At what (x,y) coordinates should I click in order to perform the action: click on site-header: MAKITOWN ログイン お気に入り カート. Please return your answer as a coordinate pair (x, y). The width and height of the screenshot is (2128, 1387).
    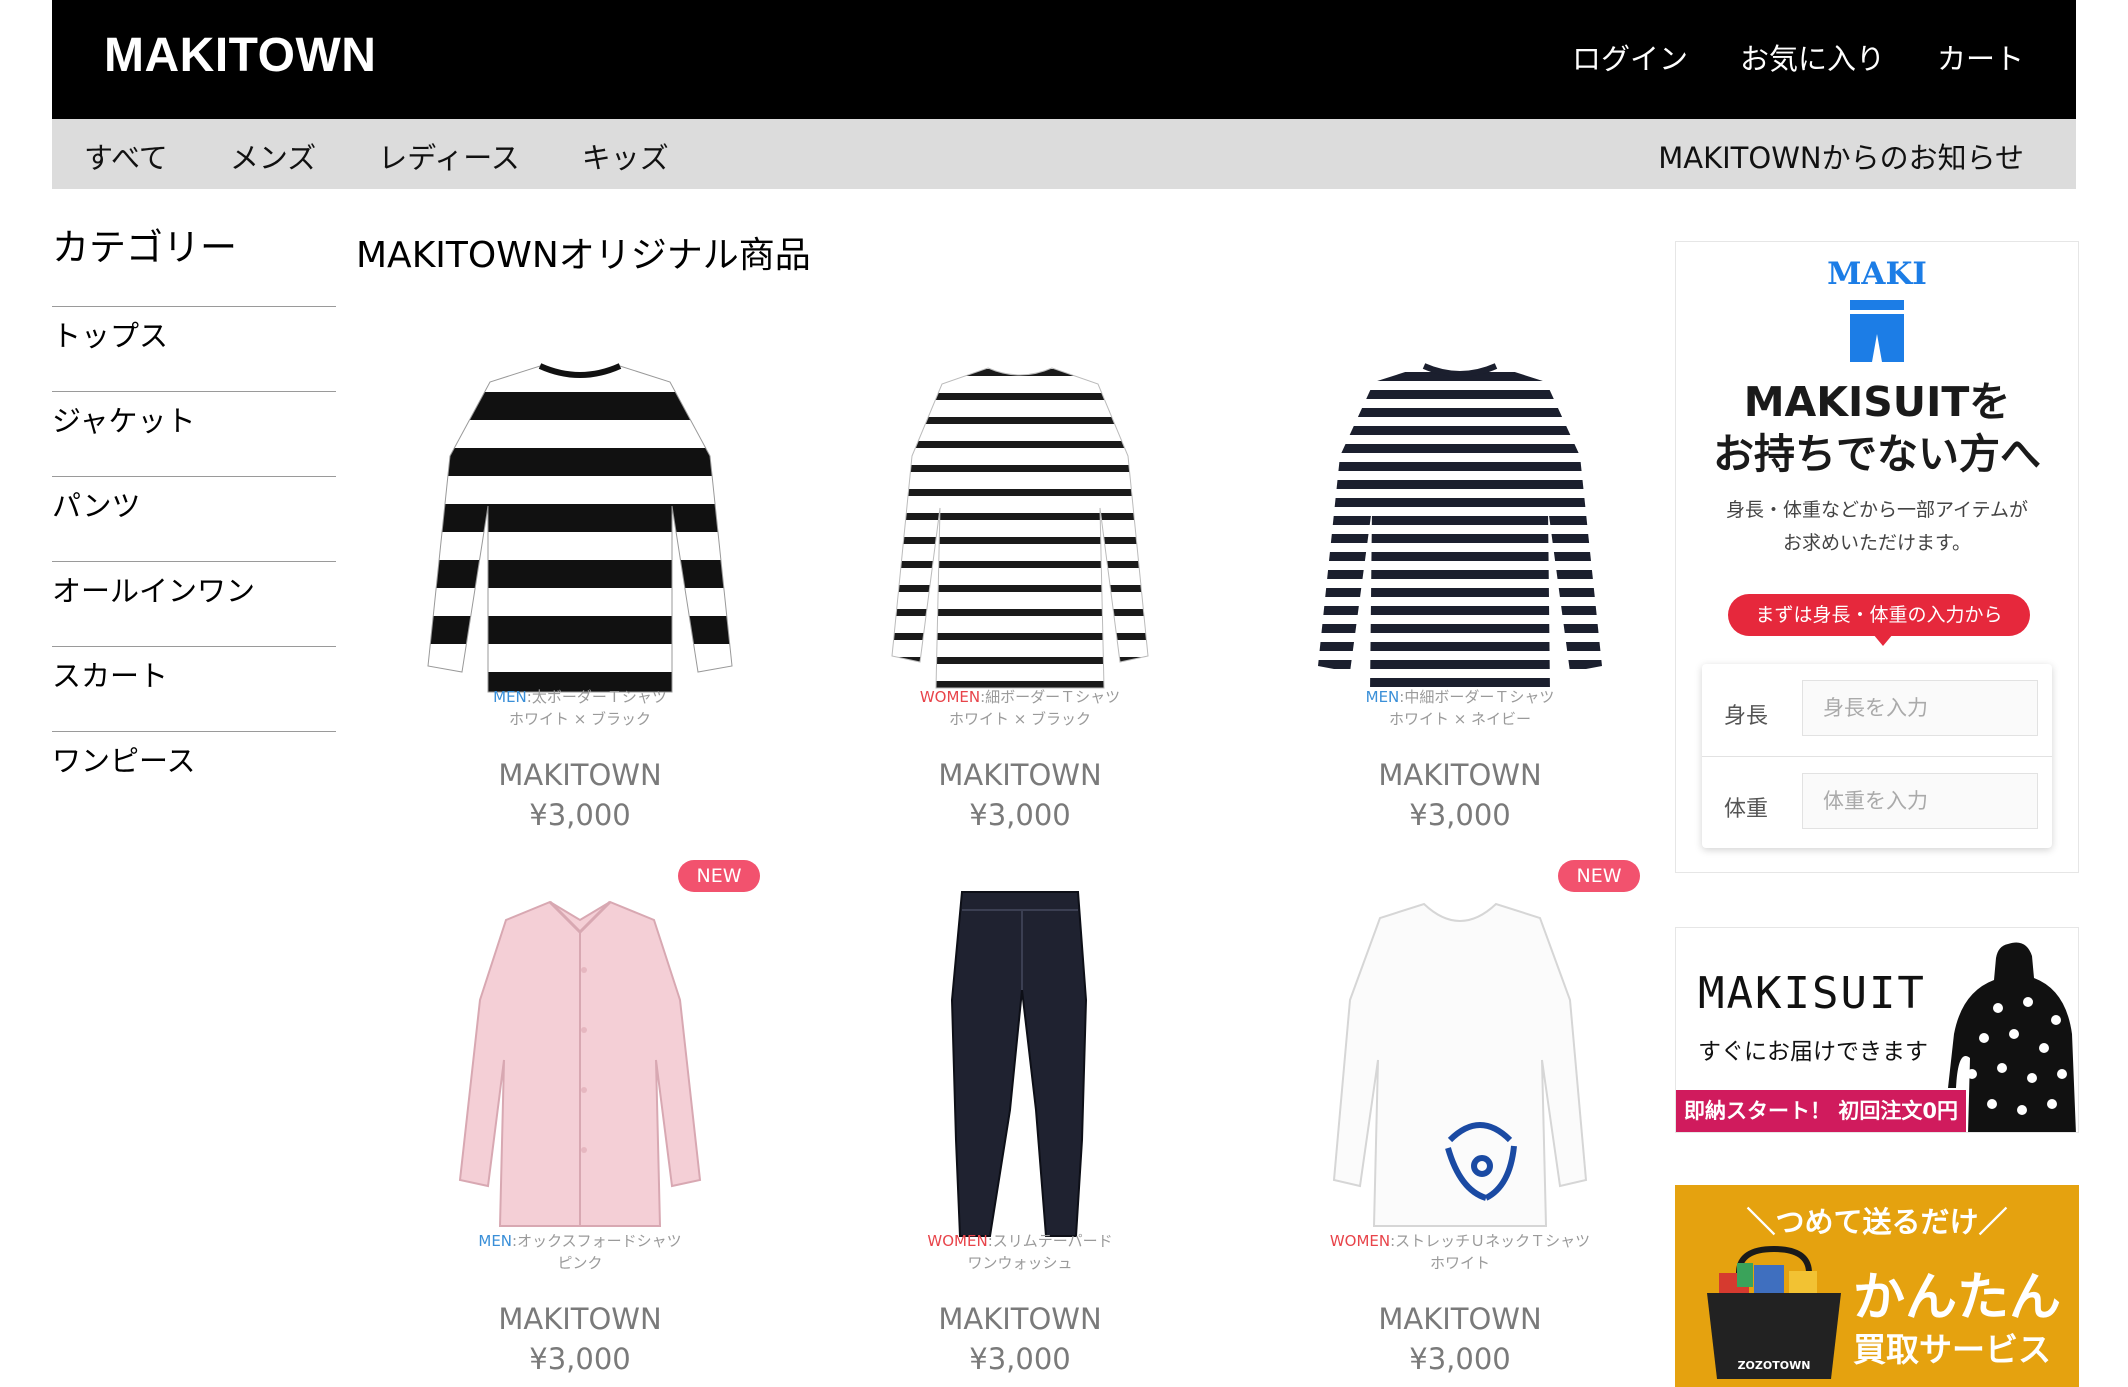
    Looking at the image, I should click on (1064, 59).